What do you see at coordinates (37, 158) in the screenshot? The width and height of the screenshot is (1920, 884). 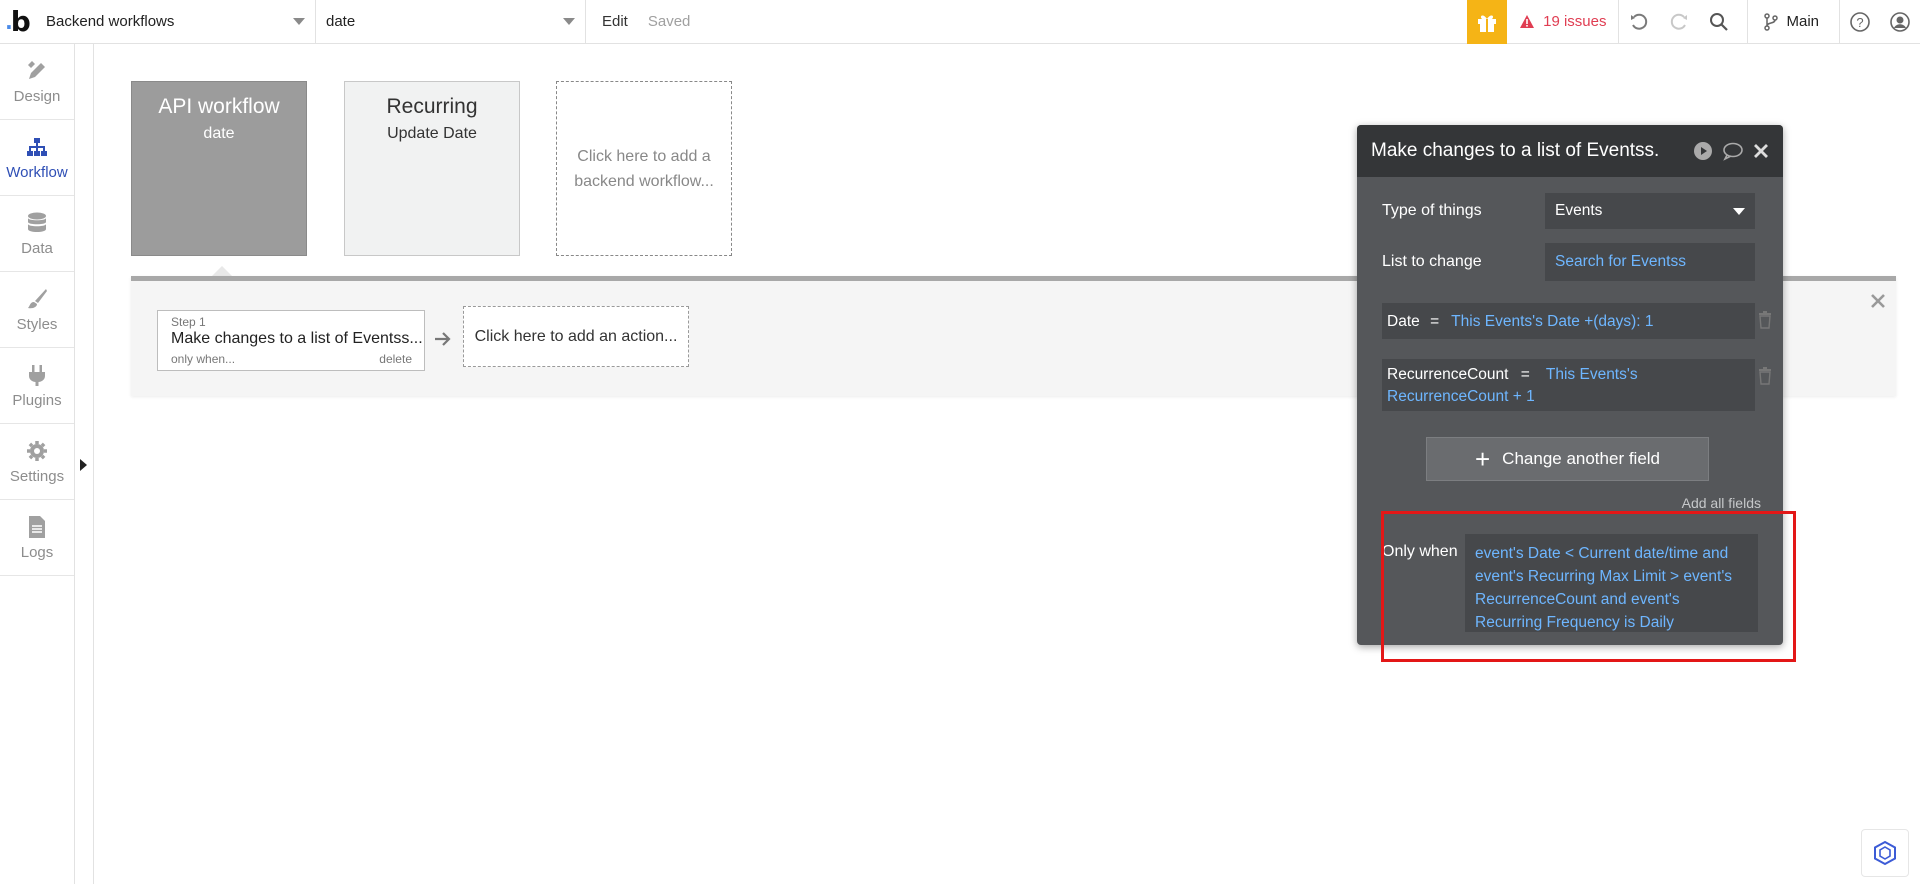 I see `sidebar-item-workflow: Workflow` at bounding box center [37, 158].